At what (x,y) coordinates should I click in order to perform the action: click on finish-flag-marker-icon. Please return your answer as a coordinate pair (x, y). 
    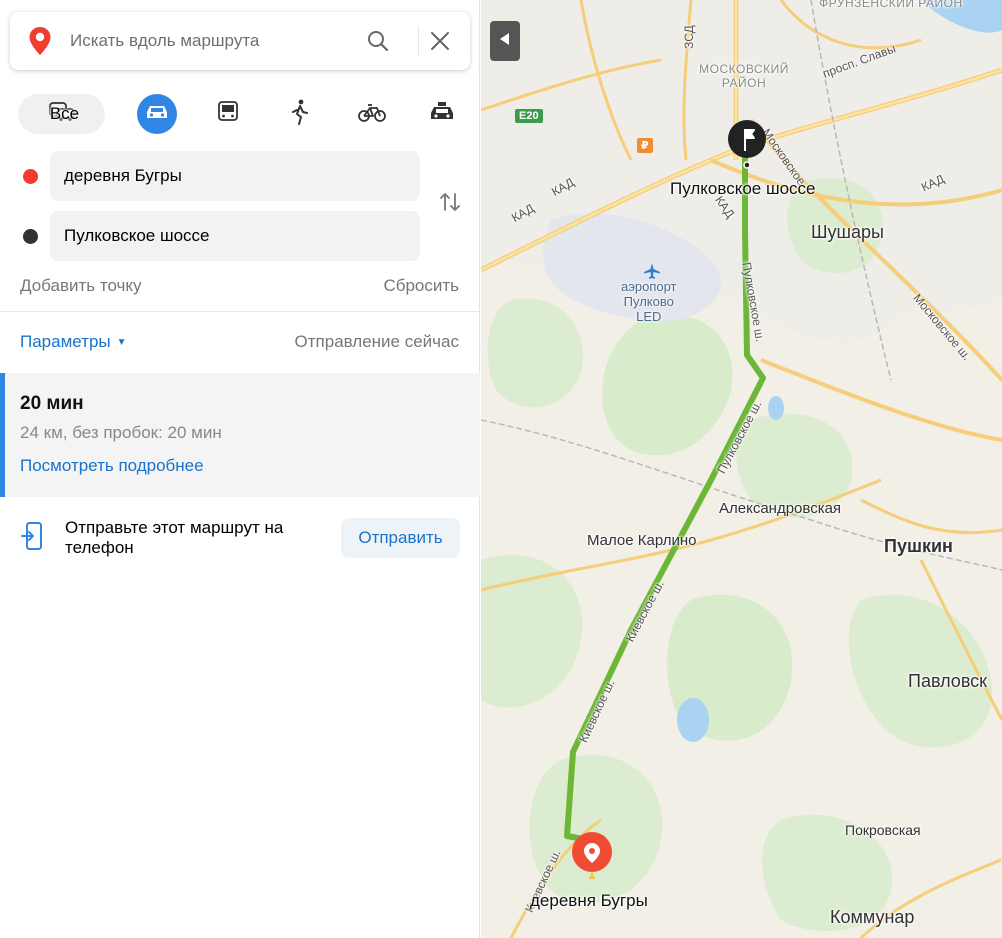
    Looking at the image, I should click on (747, 146).